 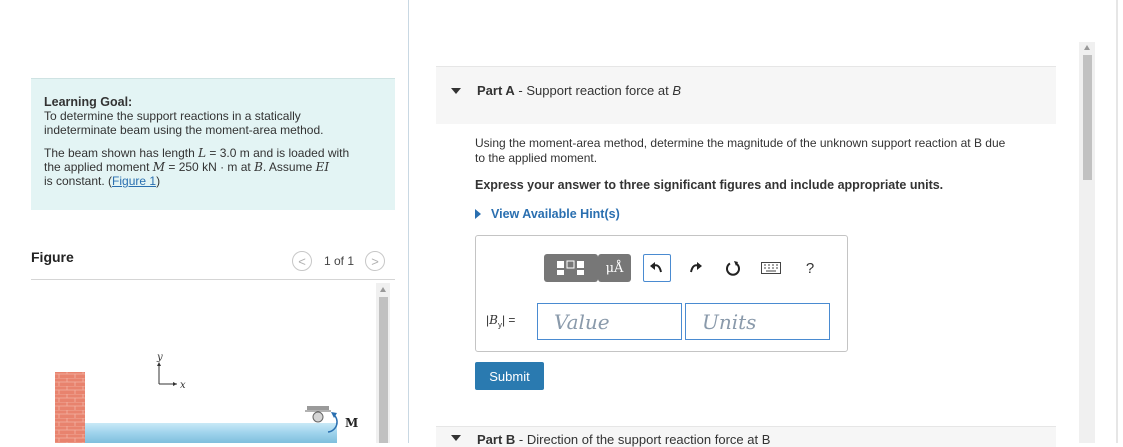 What do you see at coordinates (278, 153) in the screenshot?
I see `length-value: = 3.0 m and is loaded with` at bounding box center [278, 153].